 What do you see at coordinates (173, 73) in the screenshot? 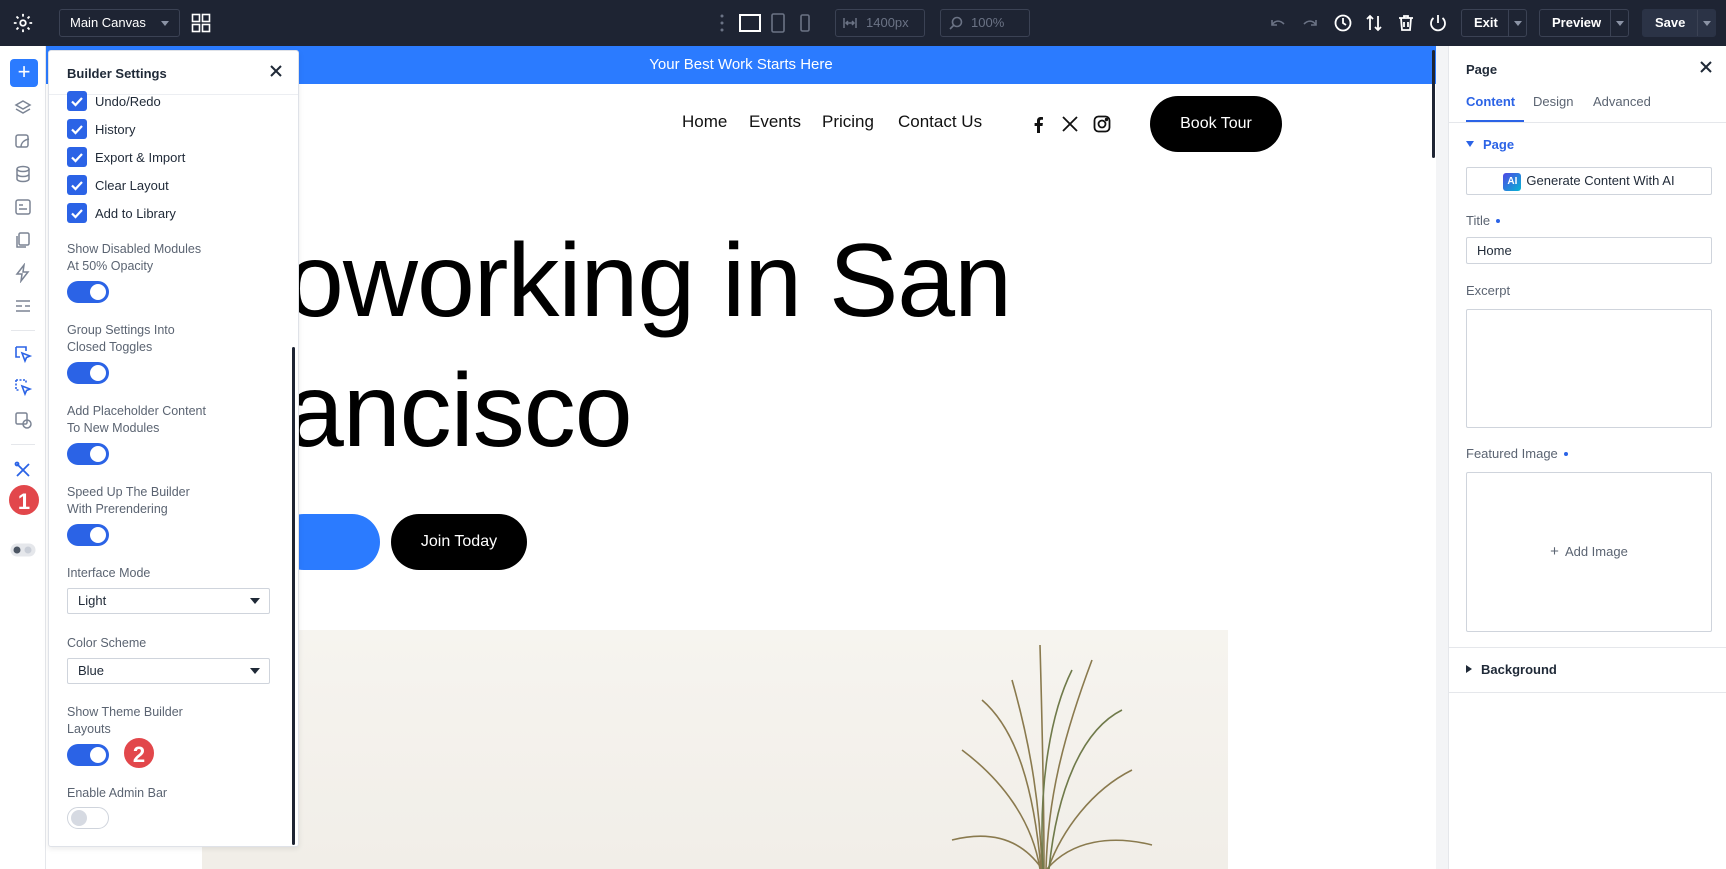
I see `builder-settings-header: Builder Settings` at bounding box center [173, 73].